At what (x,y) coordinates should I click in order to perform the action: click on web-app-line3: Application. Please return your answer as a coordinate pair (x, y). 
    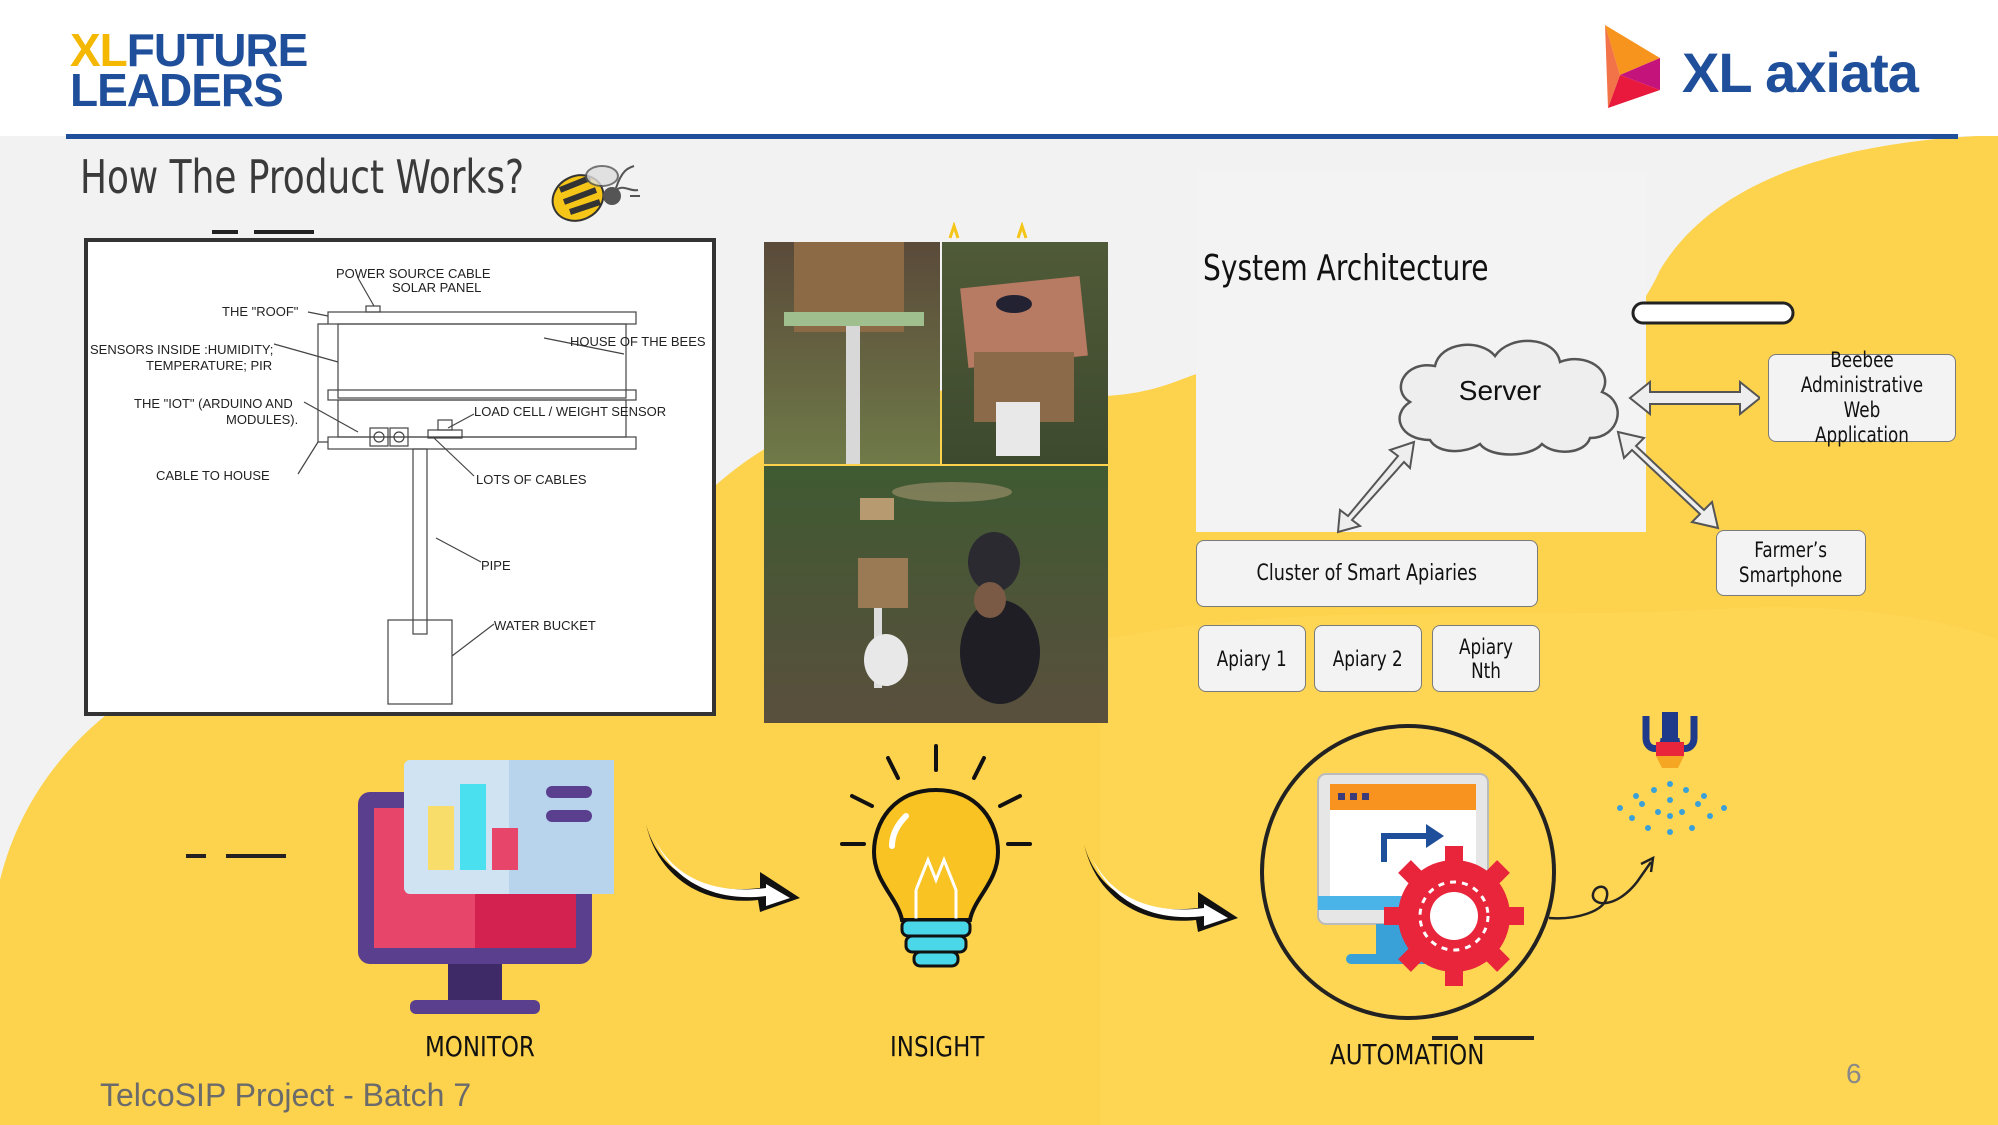
    Looking at the image, I should click on (1862, 435).